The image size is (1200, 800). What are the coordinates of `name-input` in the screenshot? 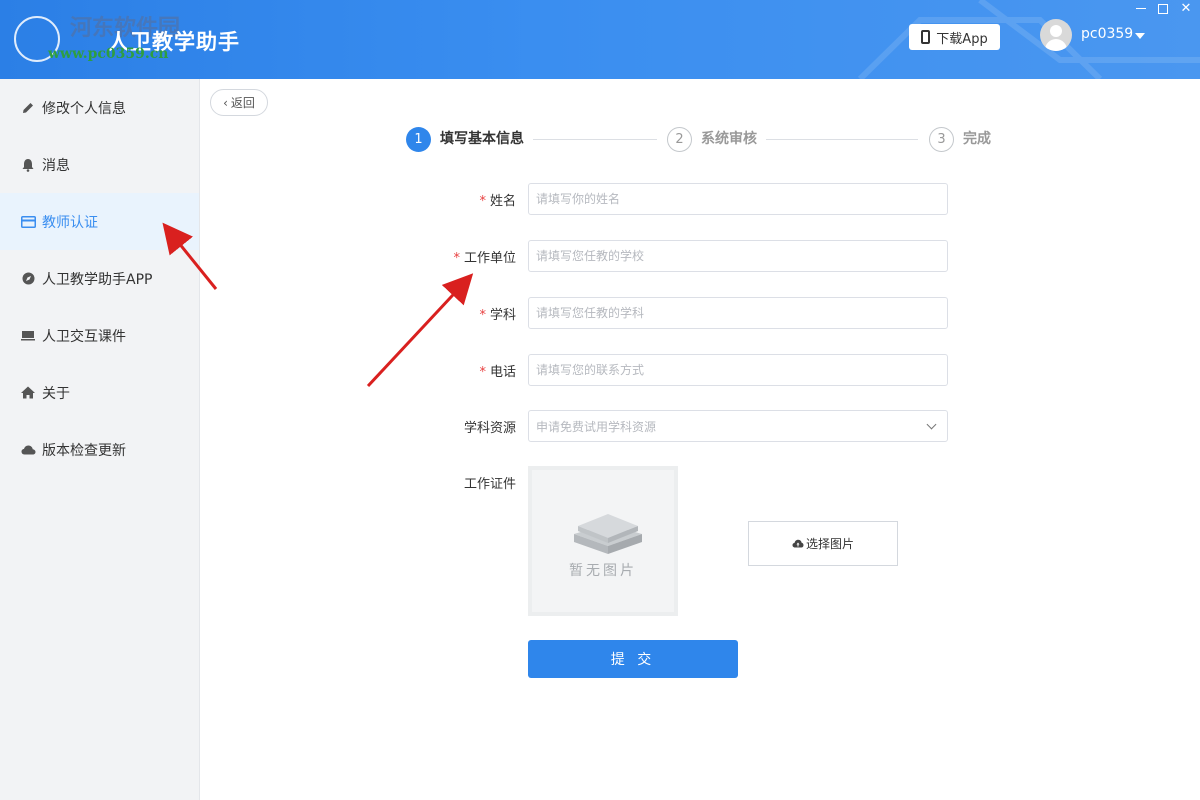 It's located at (738, 199).